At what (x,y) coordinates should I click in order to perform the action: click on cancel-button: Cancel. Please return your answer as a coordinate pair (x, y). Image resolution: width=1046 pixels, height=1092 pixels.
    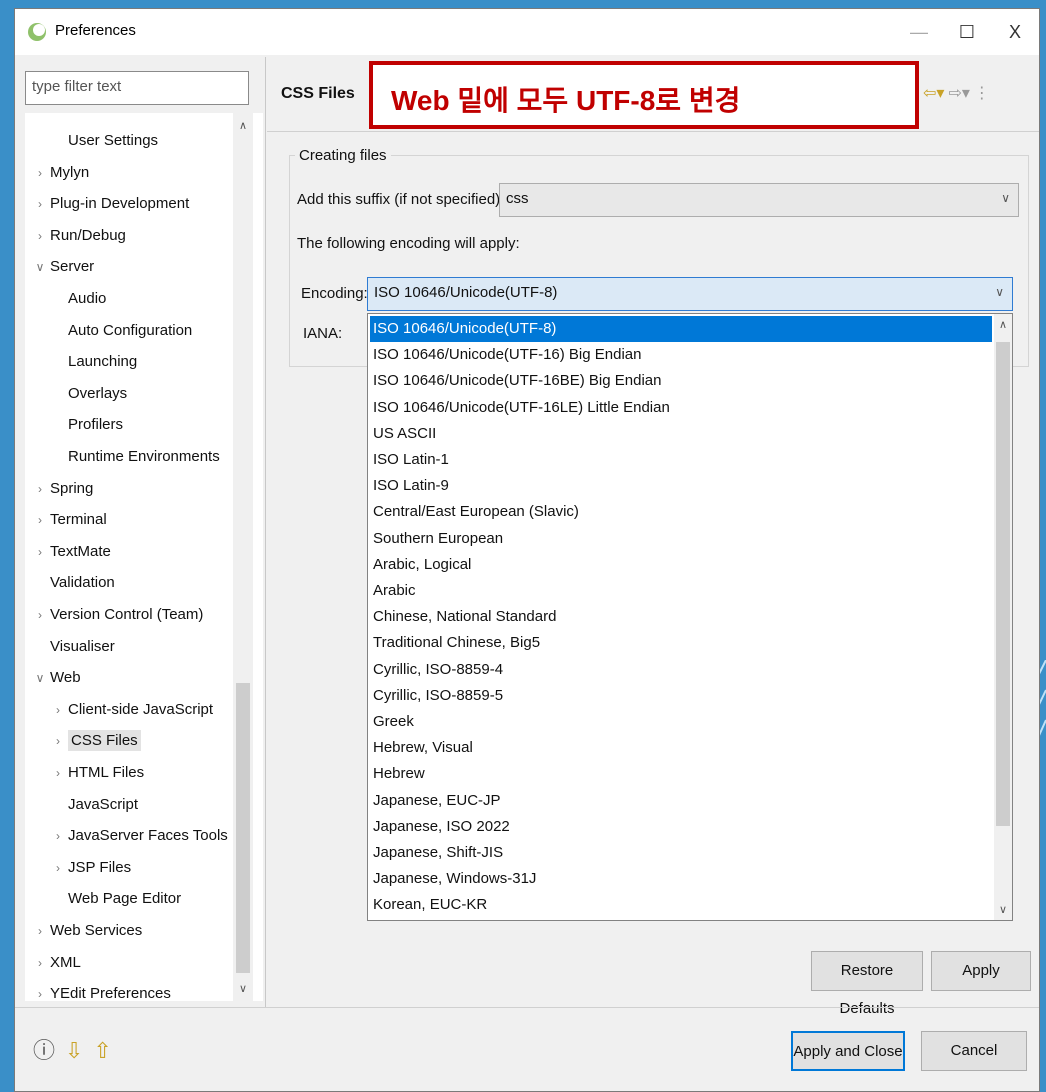
    Looking at the image, I should click on (974, 1051).